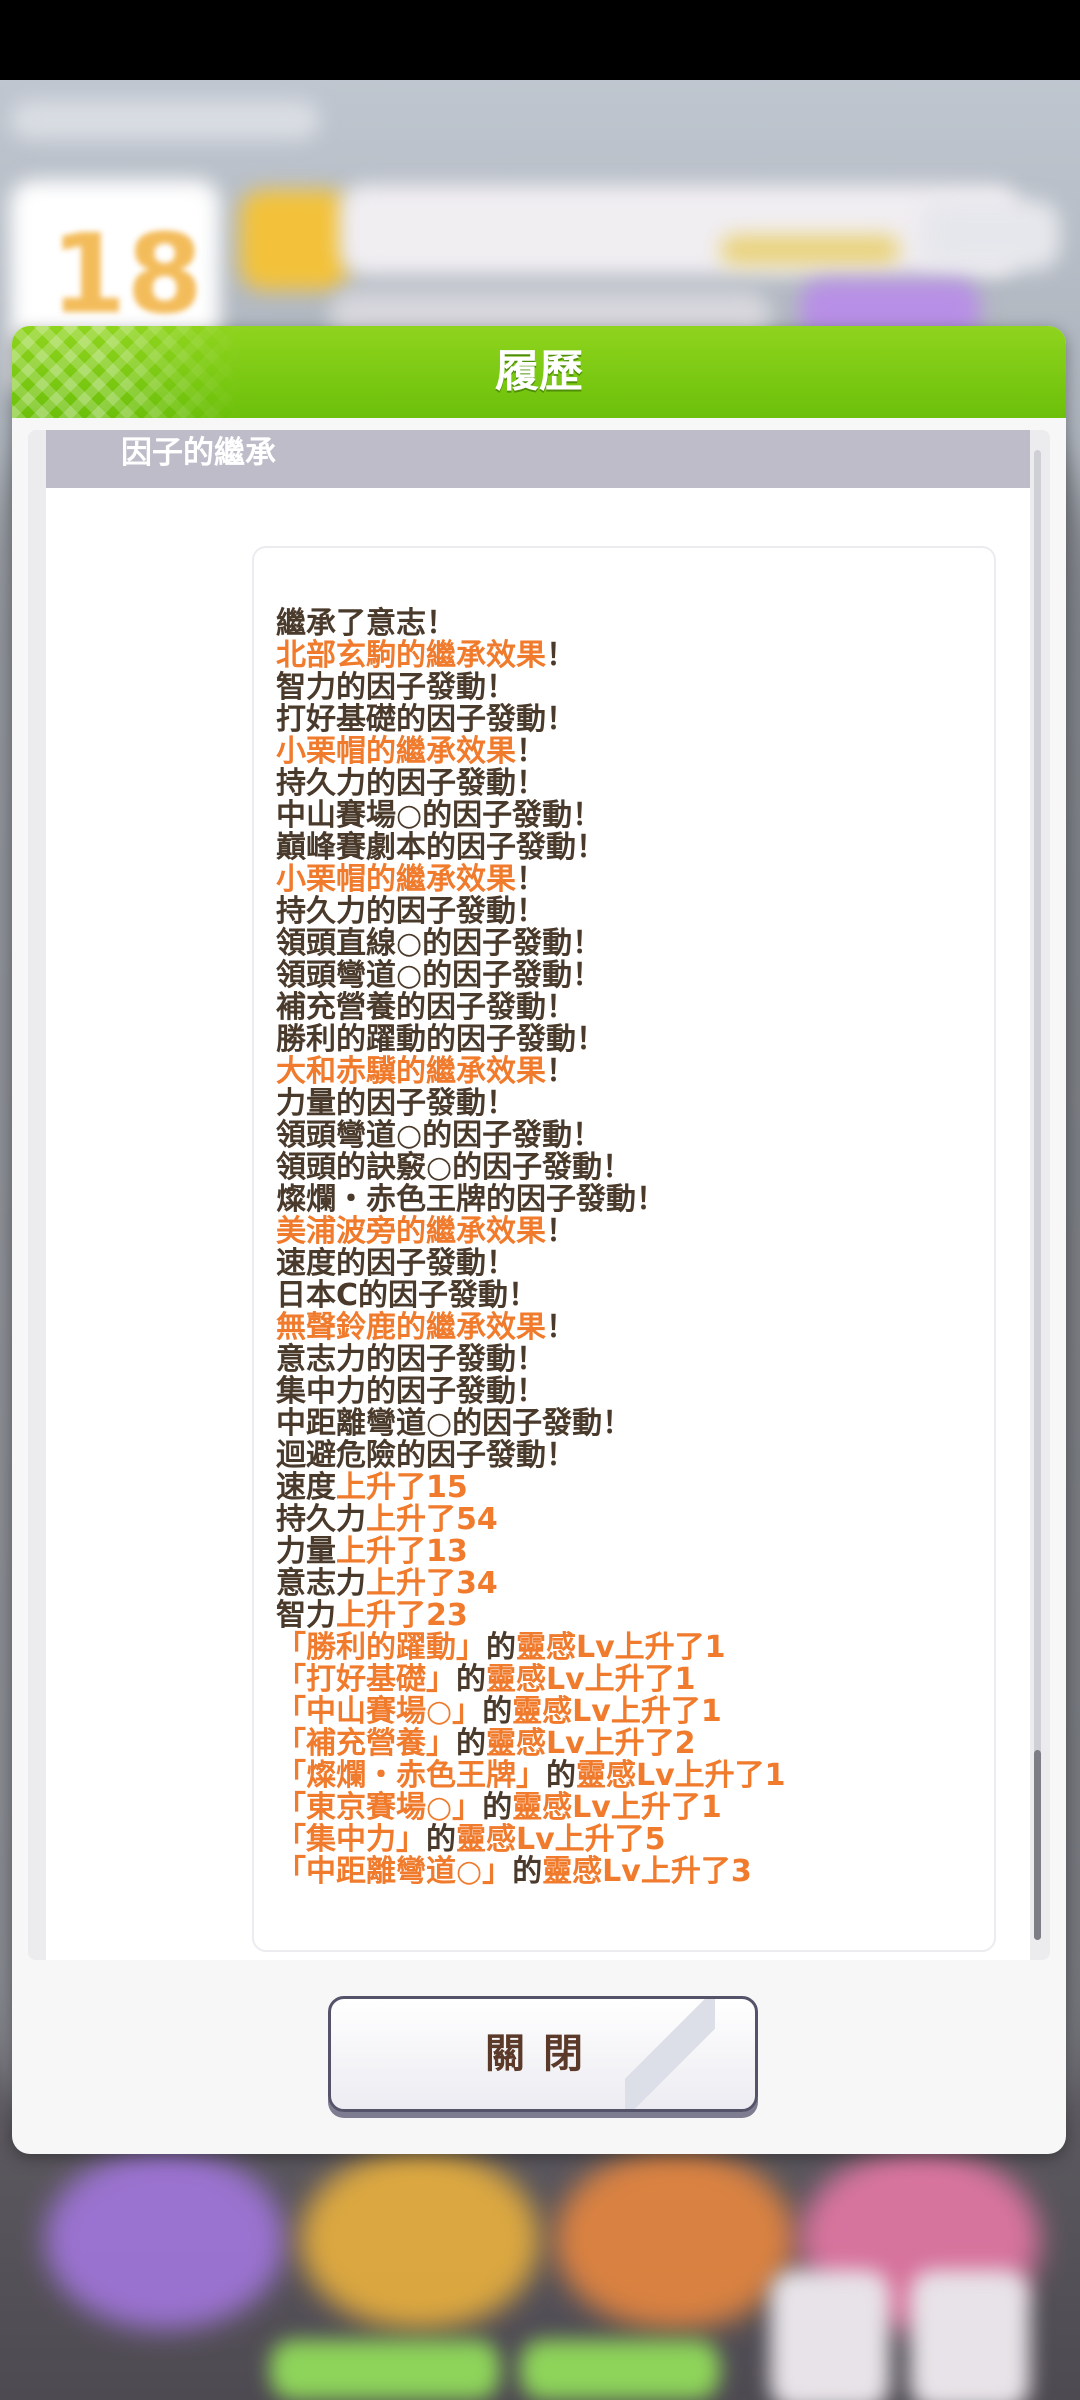 Image resolution: width=1080 pixels, height=2400 pixels. Describe the element at coordinates (127, 274) in the screenshot. I see `background-day-number: 18` at that location.